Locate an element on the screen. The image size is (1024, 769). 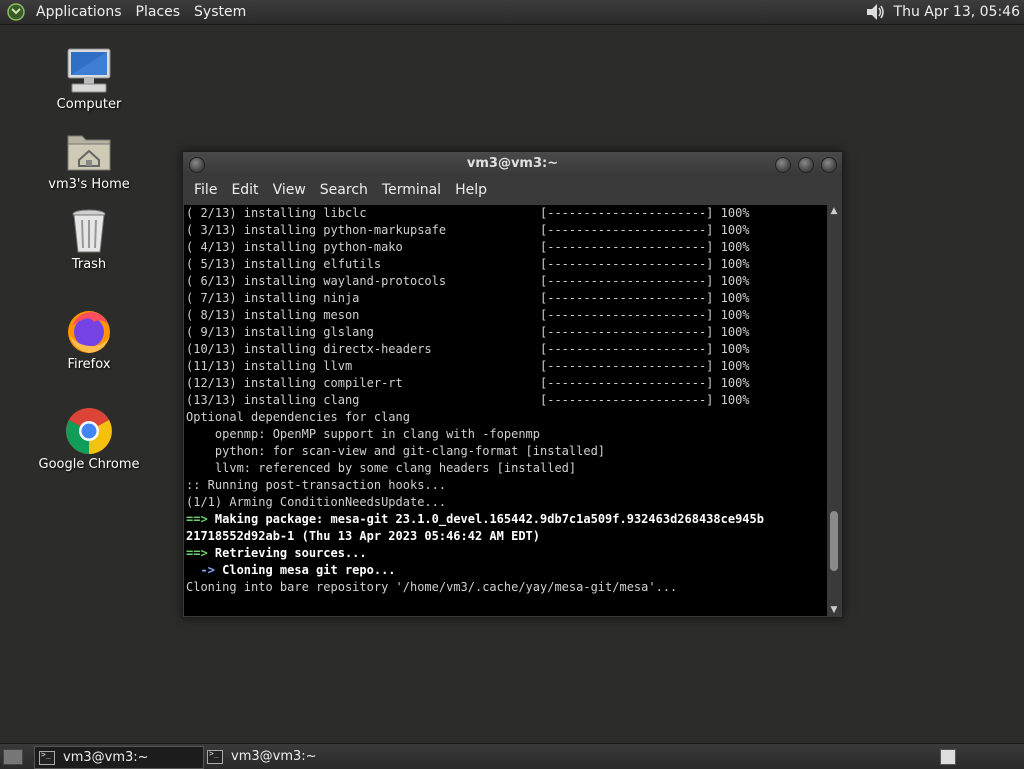
desktop-icon-computer: Computer is located at coordinates (89, 79).